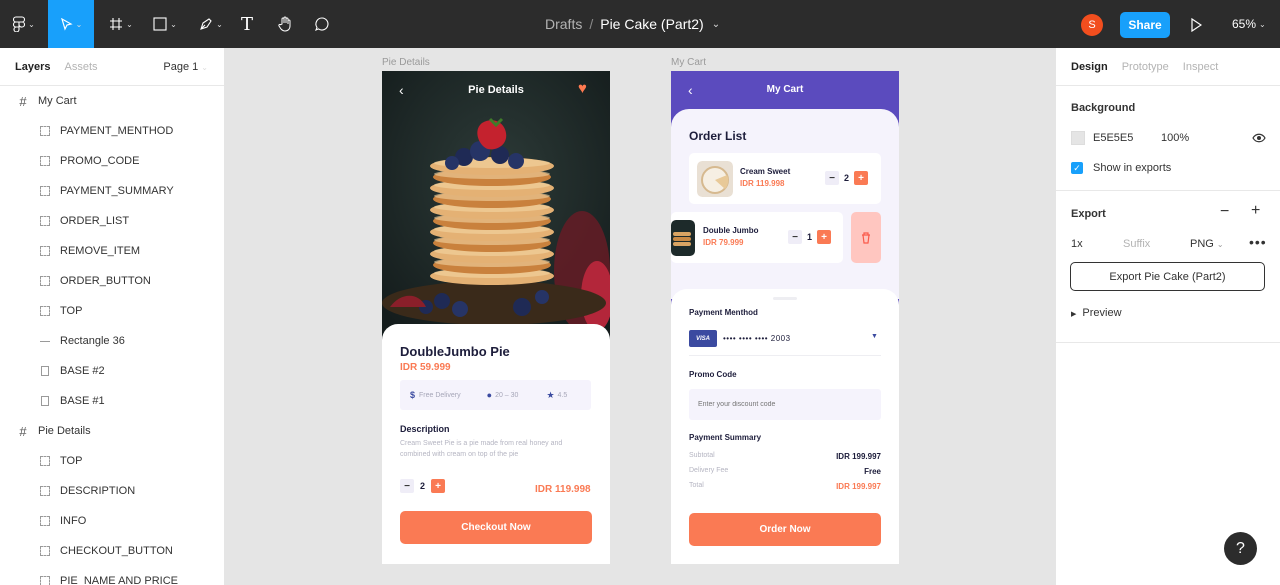  What do you see at coordinates (866, 237) in the screenshot?
I see `remove-item-button` at bounding box center [866, 237].